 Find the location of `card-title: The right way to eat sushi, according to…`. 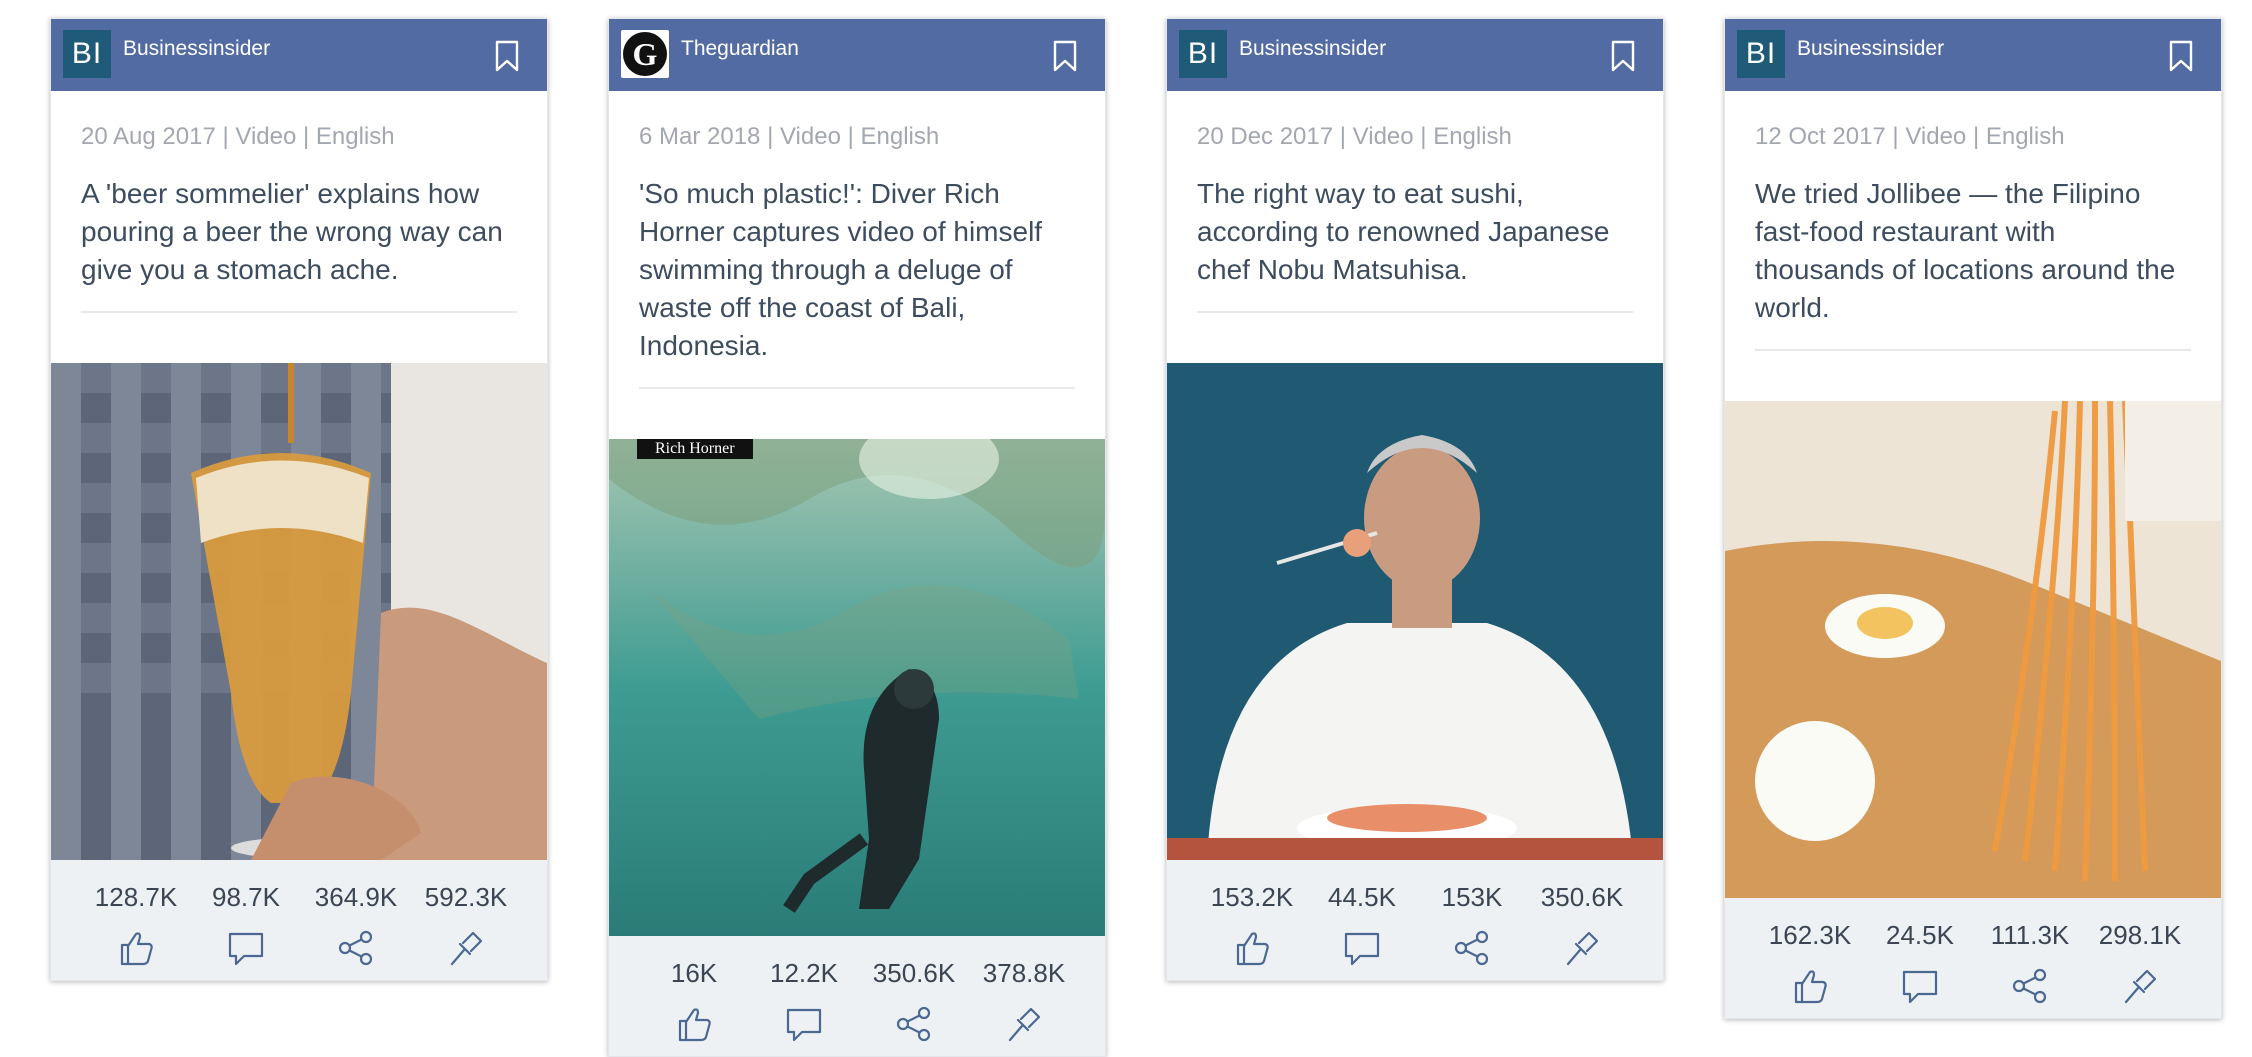

card-title: The right way to eat sushi, according to… is located at coordinates (1415, 232).